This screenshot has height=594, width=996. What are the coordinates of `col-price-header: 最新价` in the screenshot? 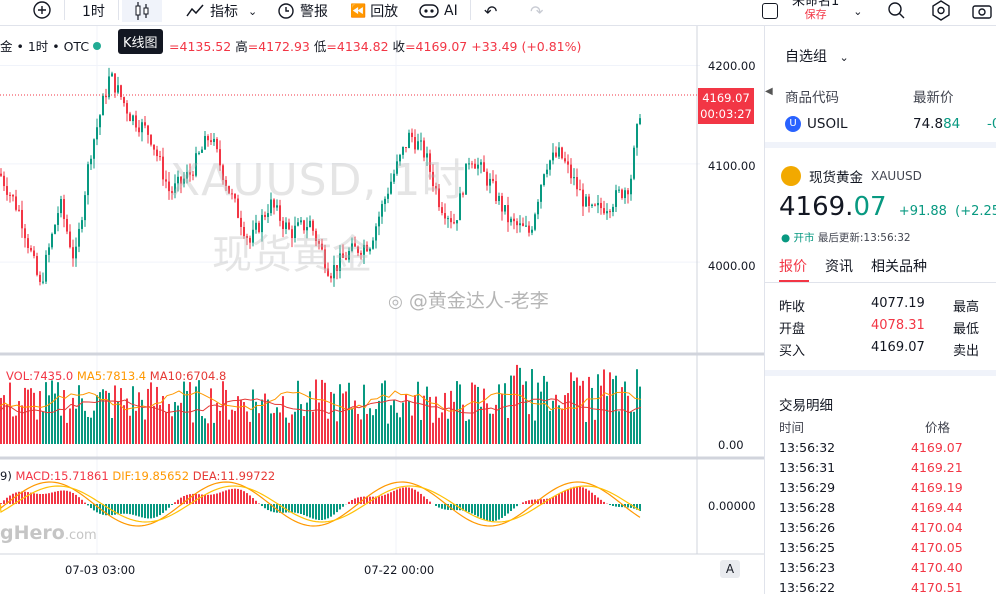 It's located at (933, 96).